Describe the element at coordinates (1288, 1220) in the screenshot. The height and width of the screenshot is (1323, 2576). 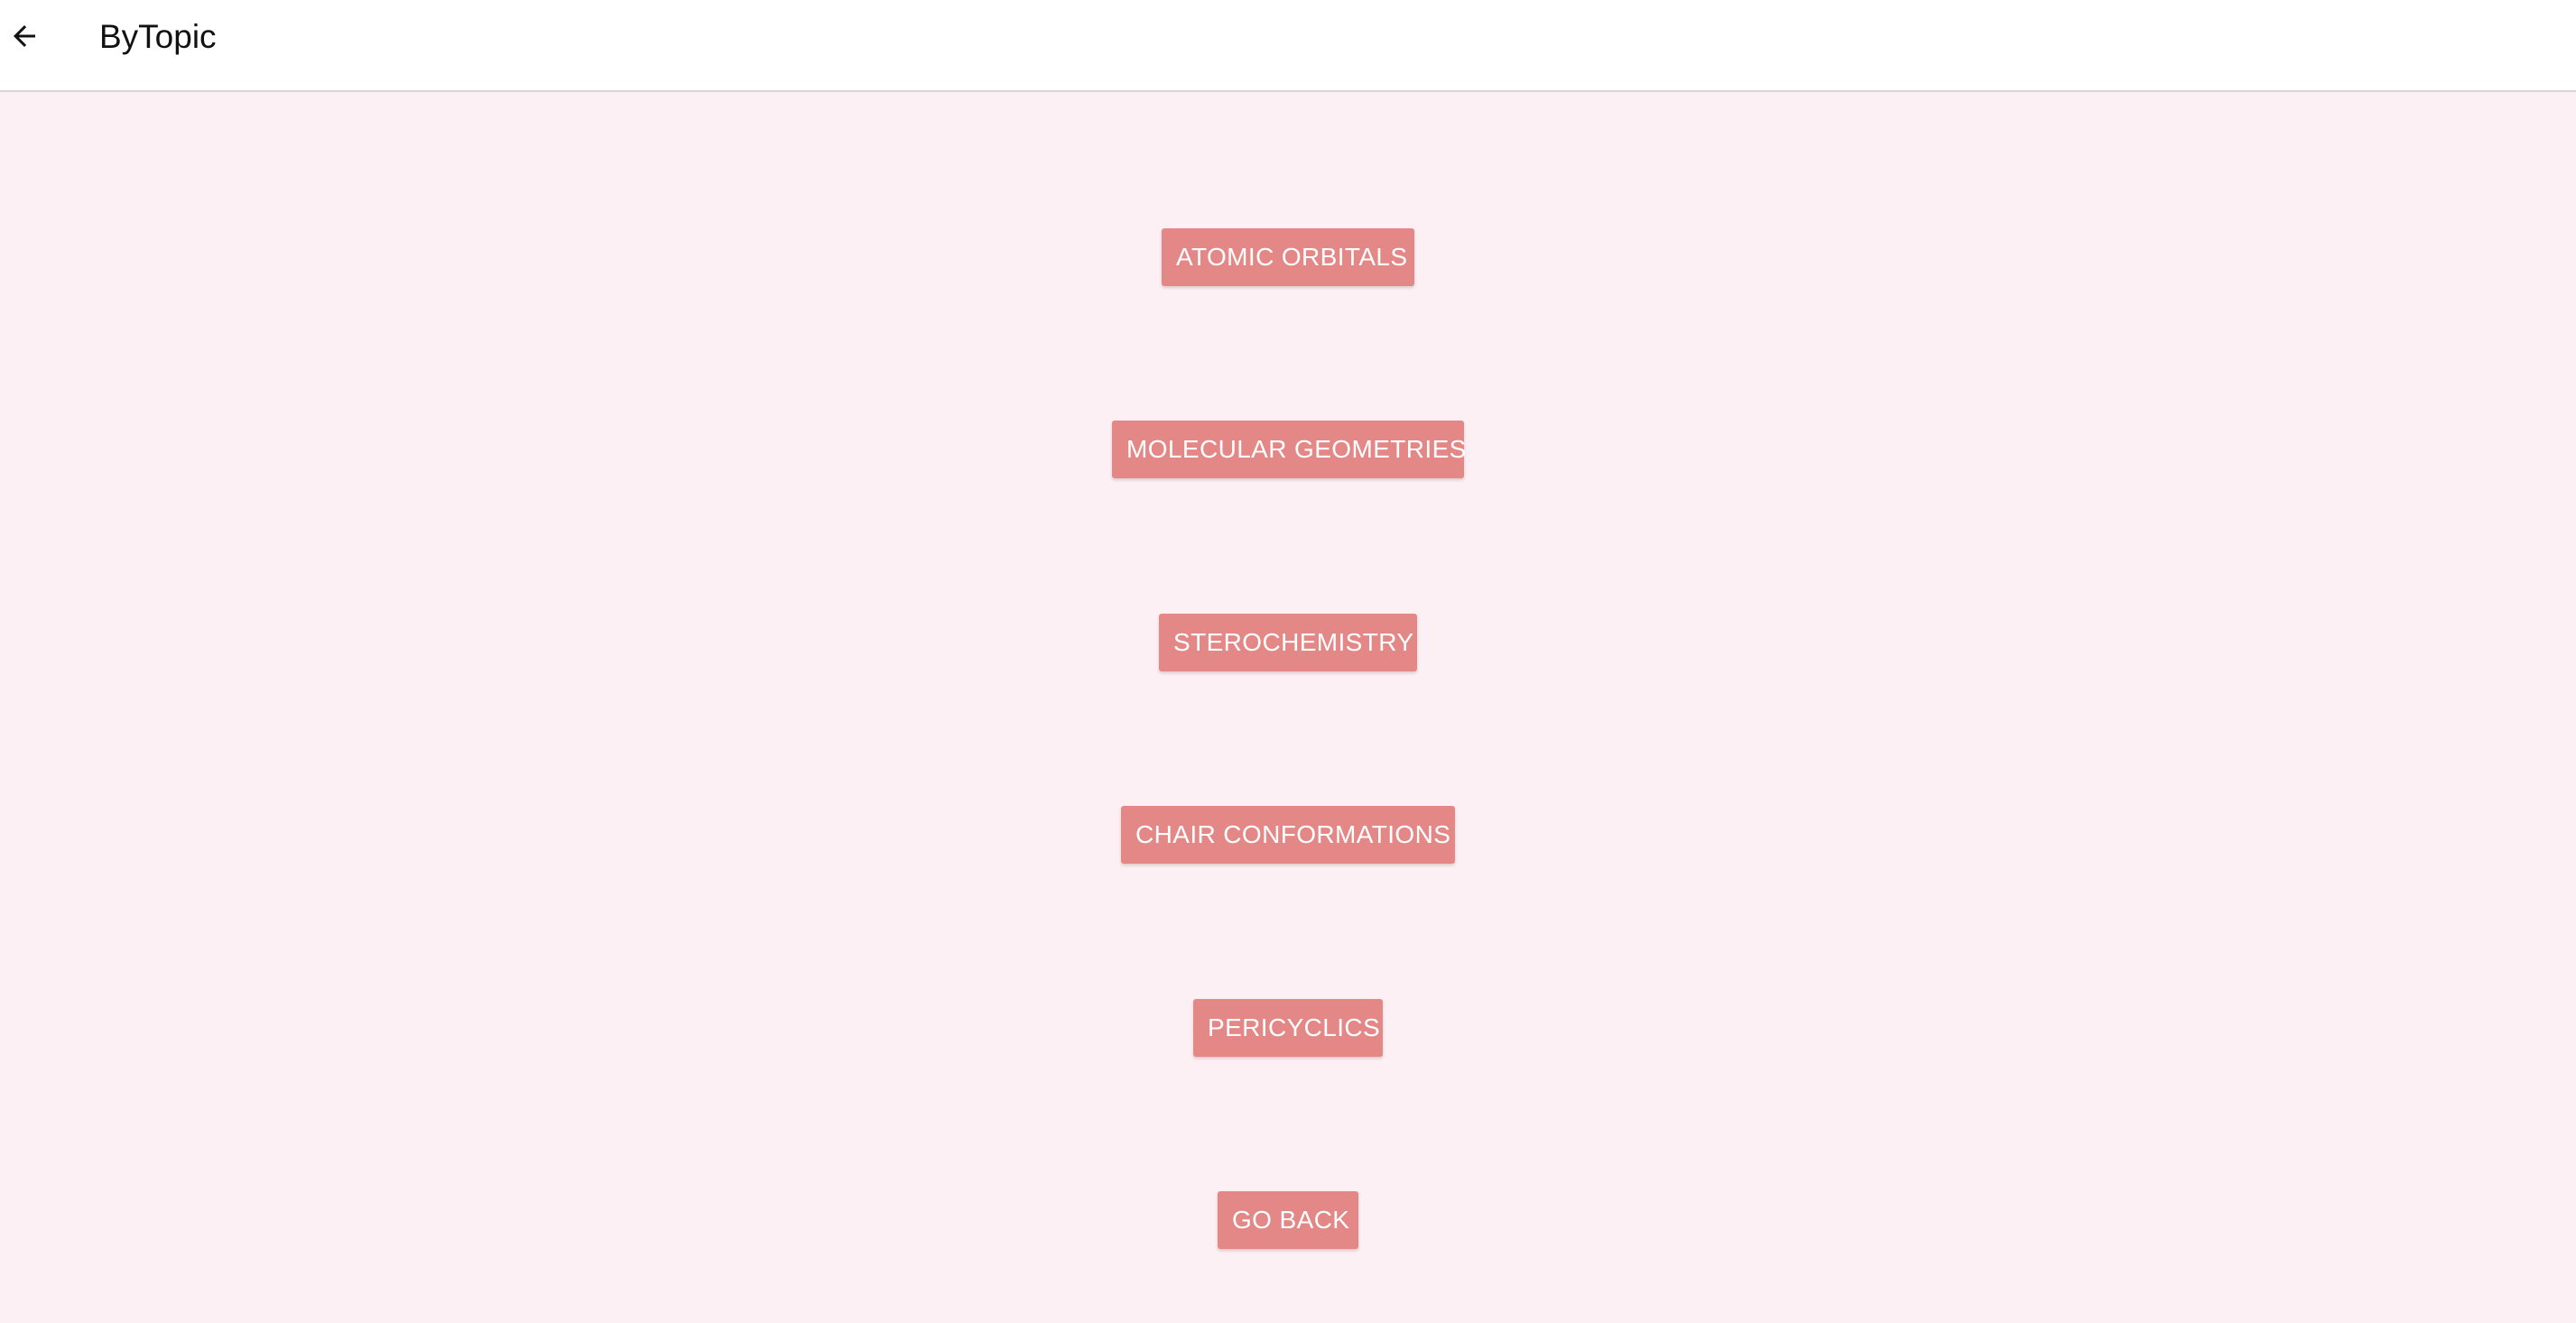
I see `go-back-button: GO BACK` at that location.